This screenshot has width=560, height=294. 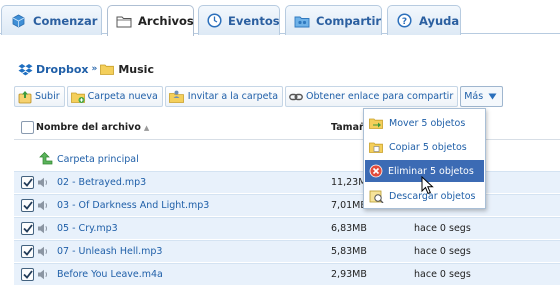 I want to click on table-row: 05 - Cry.mp3 6,83MB hace 0 segs, so click(x=287, y=228).